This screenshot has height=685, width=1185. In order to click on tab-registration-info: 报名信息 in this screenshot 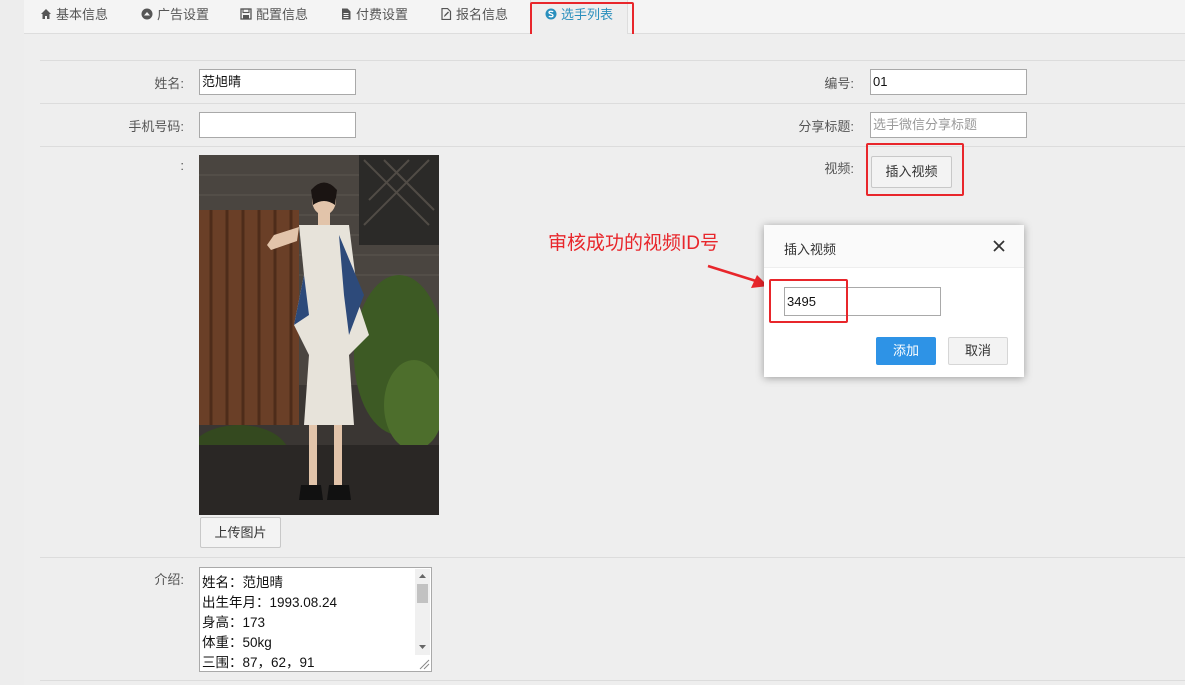, I will do `click(474, 16)`.